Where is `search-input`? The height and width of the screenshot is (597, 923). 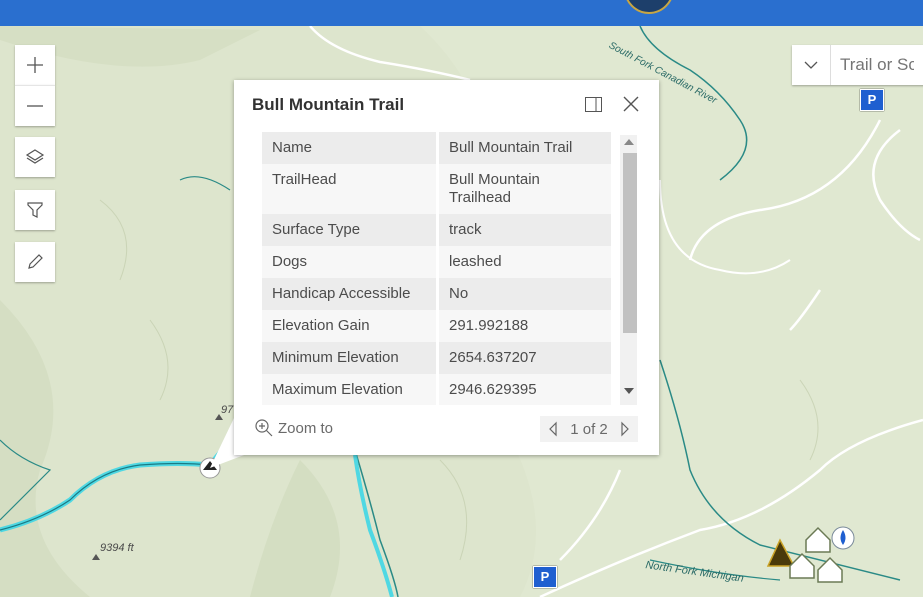 search-input is located at coordinates (877, 65).